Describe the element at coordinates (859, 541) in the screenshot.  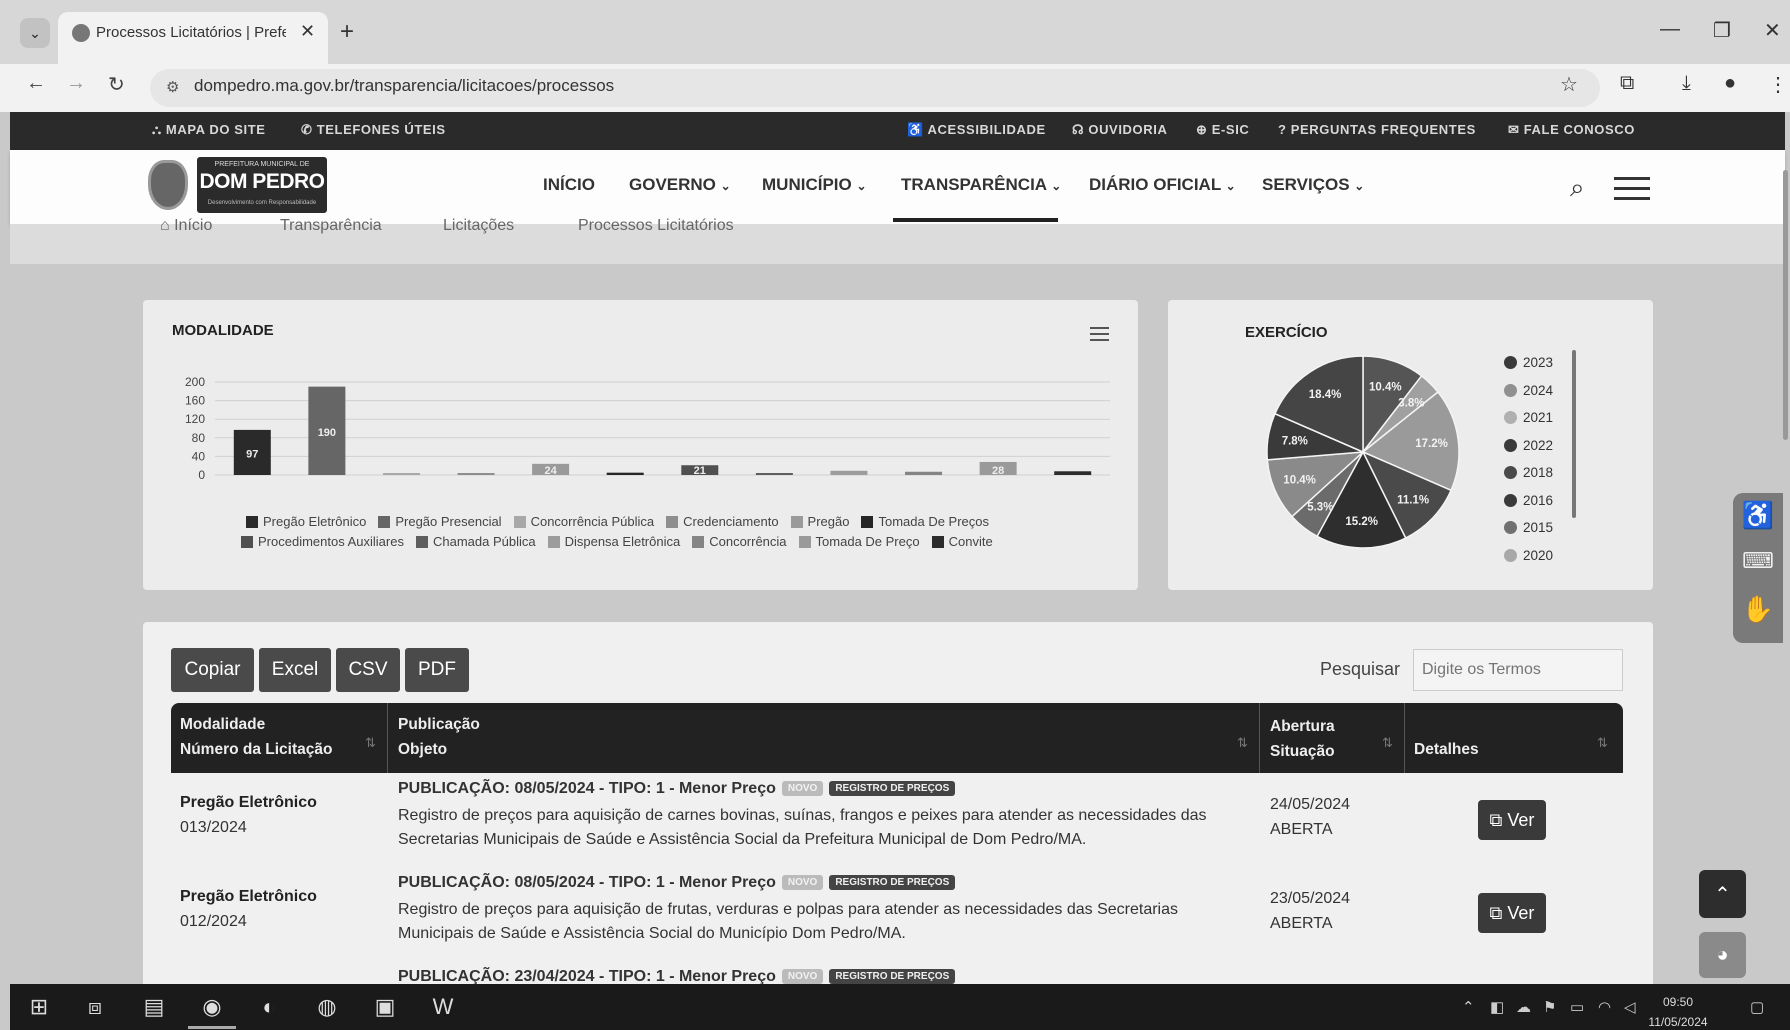
I see `legend-item: Tomada De Preço` at that location.